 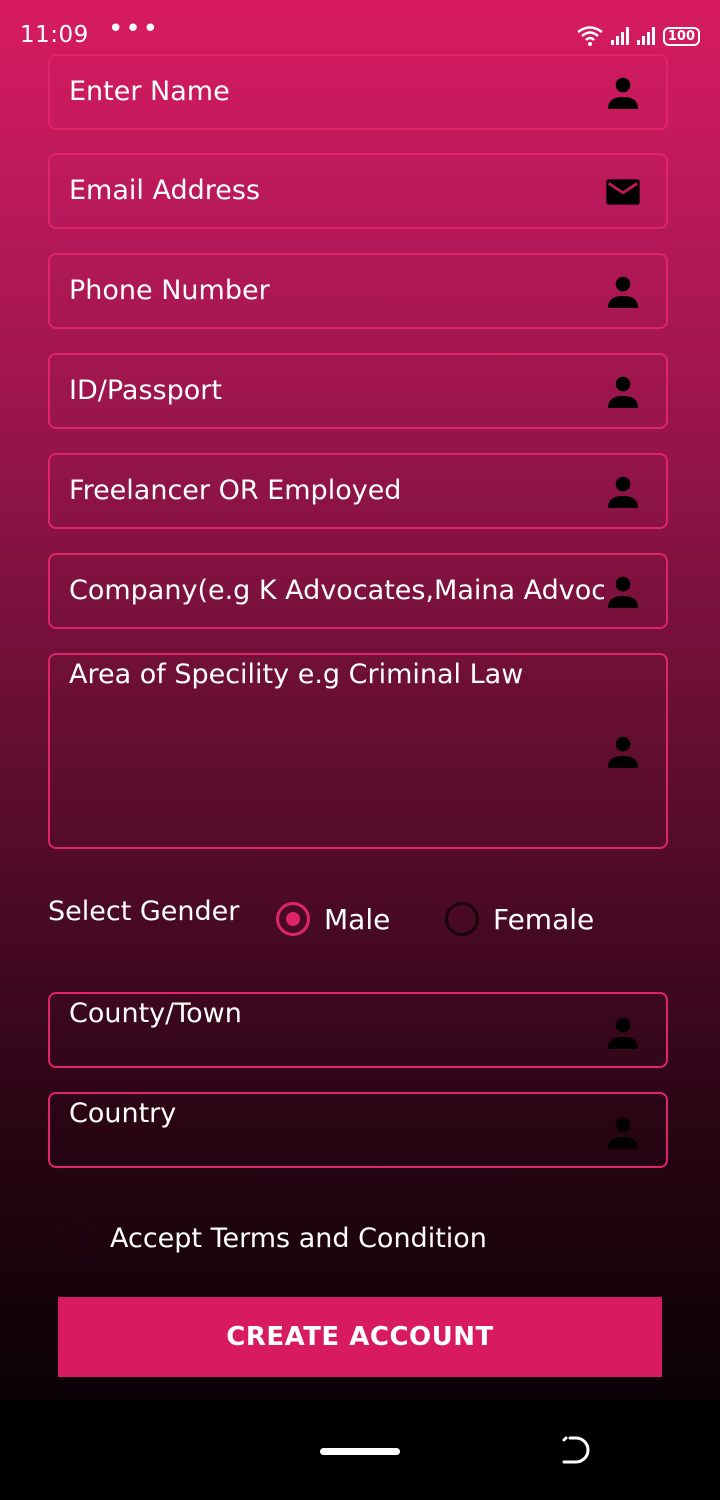 I want to click on back-gesture-icon, so click(x=576, y=1450).